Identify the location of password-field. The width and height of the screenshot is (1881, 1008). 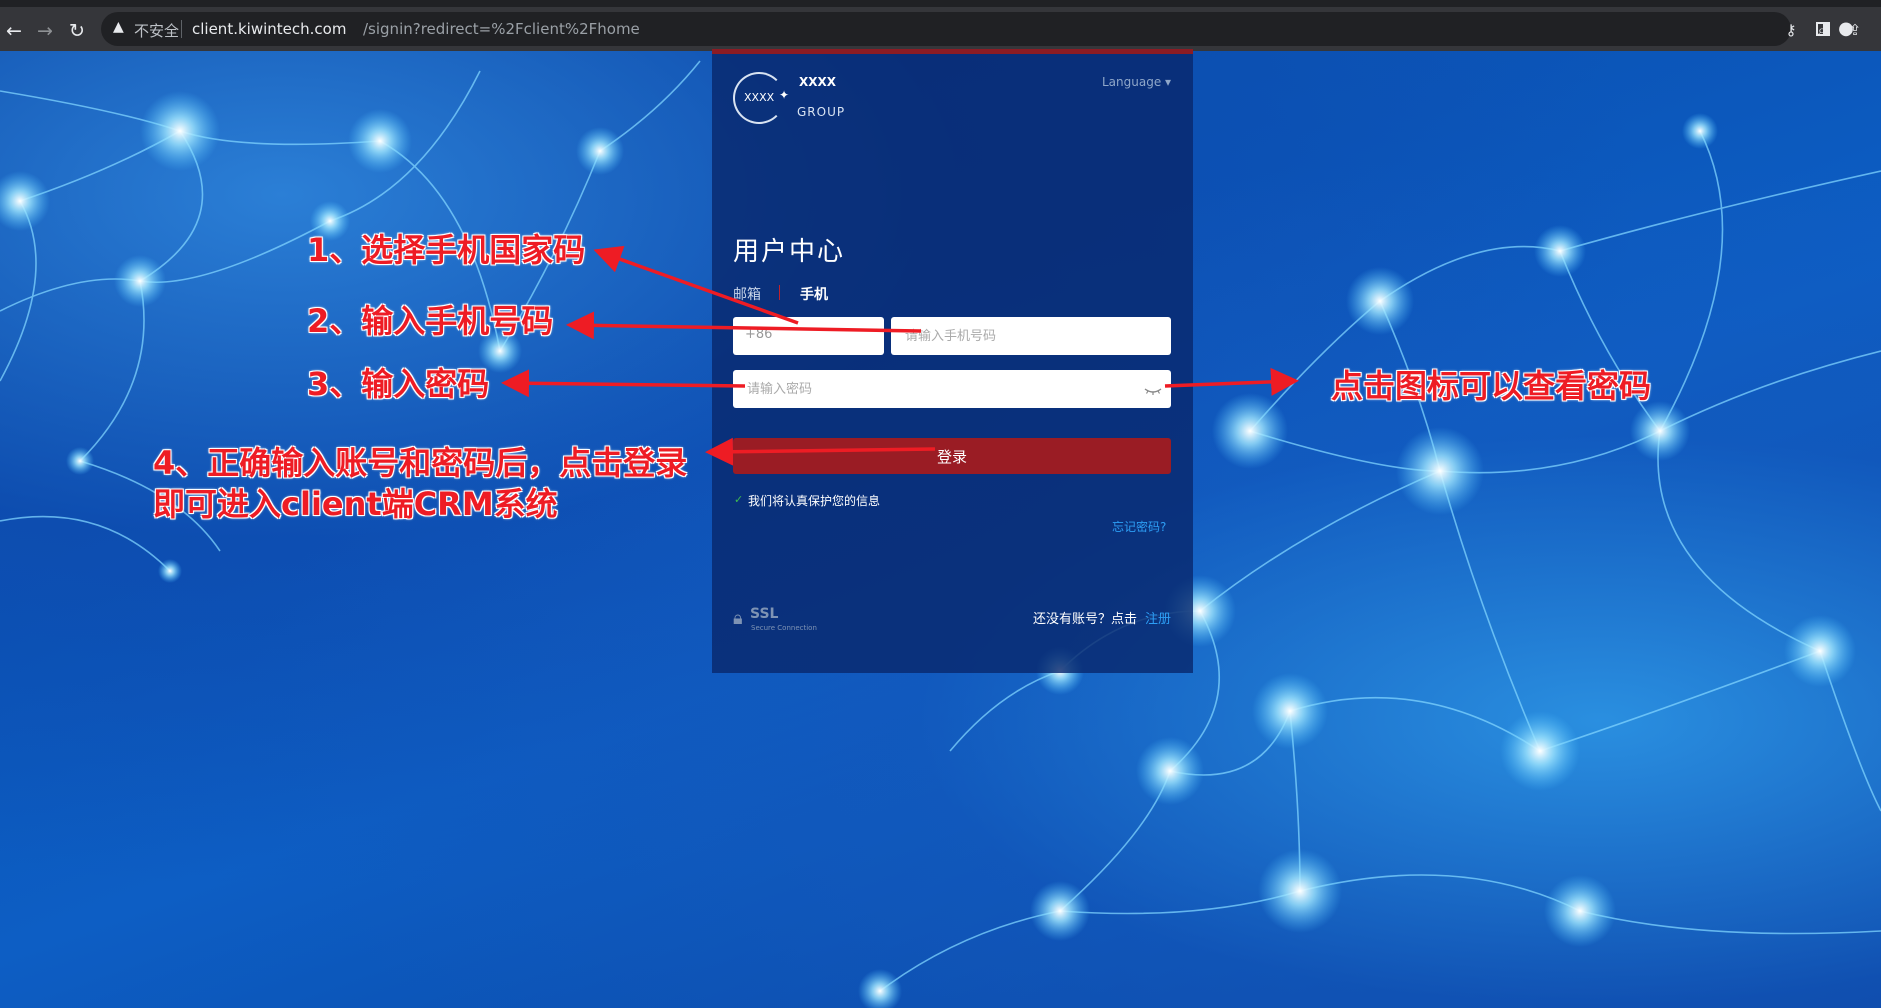
(952, 389).